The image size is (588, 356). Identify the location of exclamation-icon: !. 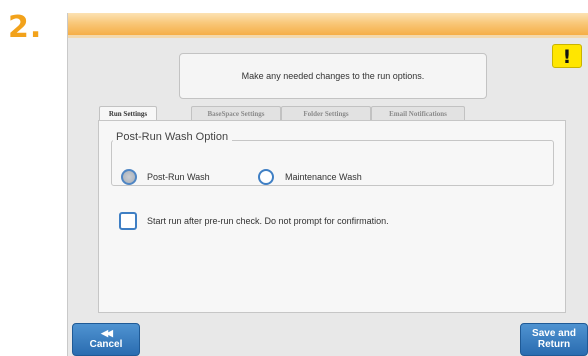
(567, 57).